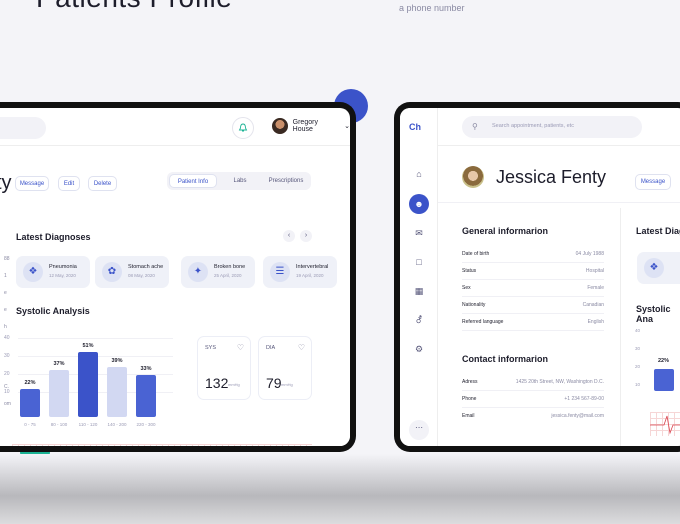 Image resolution: width=680 pixels, height=524 pixels. Describe the element at coordinates (594, 271) in the screenshot. I see `info-value: Hospital` at that location.